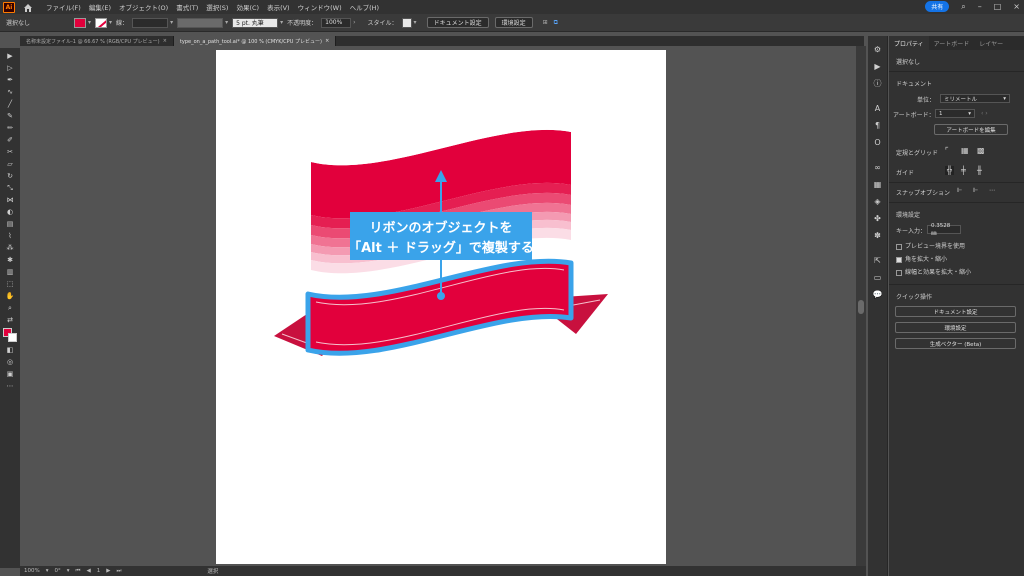 The image size is (1024, 576). What do you see at coordinates (877, 49) in the screenshot?
I see `properties-icon: ⚙` at bounding box center [877, 49].